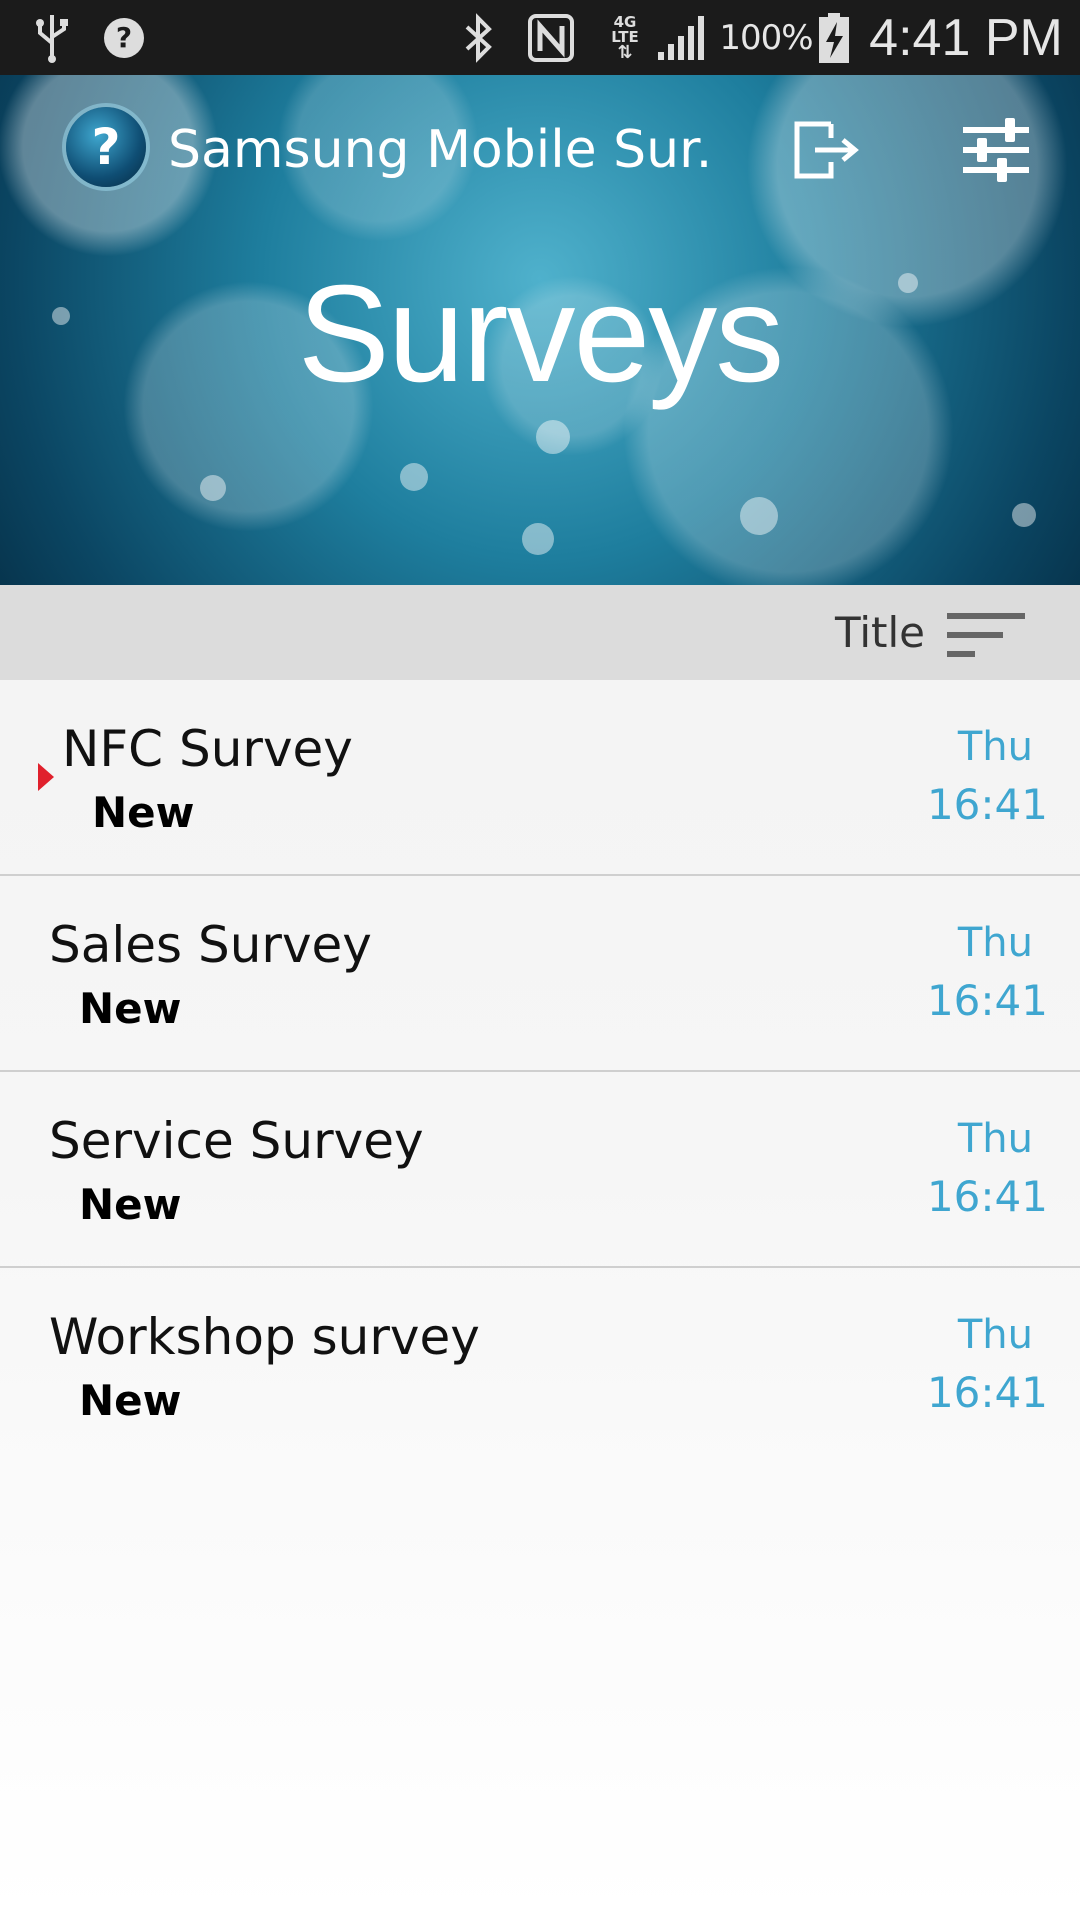  I want to click on 4g-lte-icon: 4G LTE ⇅, so click(625, 37).